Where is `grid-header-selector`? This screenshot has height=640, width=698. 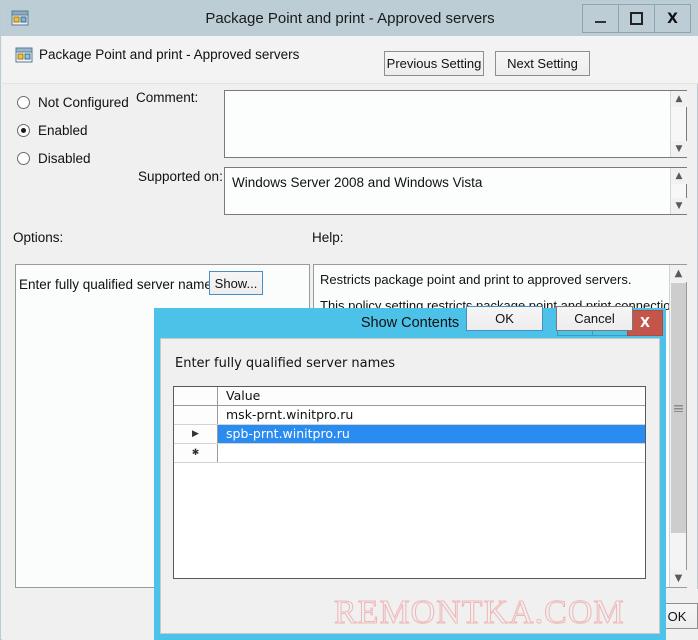 grid-header-selector is located at coordinates (196, 396).